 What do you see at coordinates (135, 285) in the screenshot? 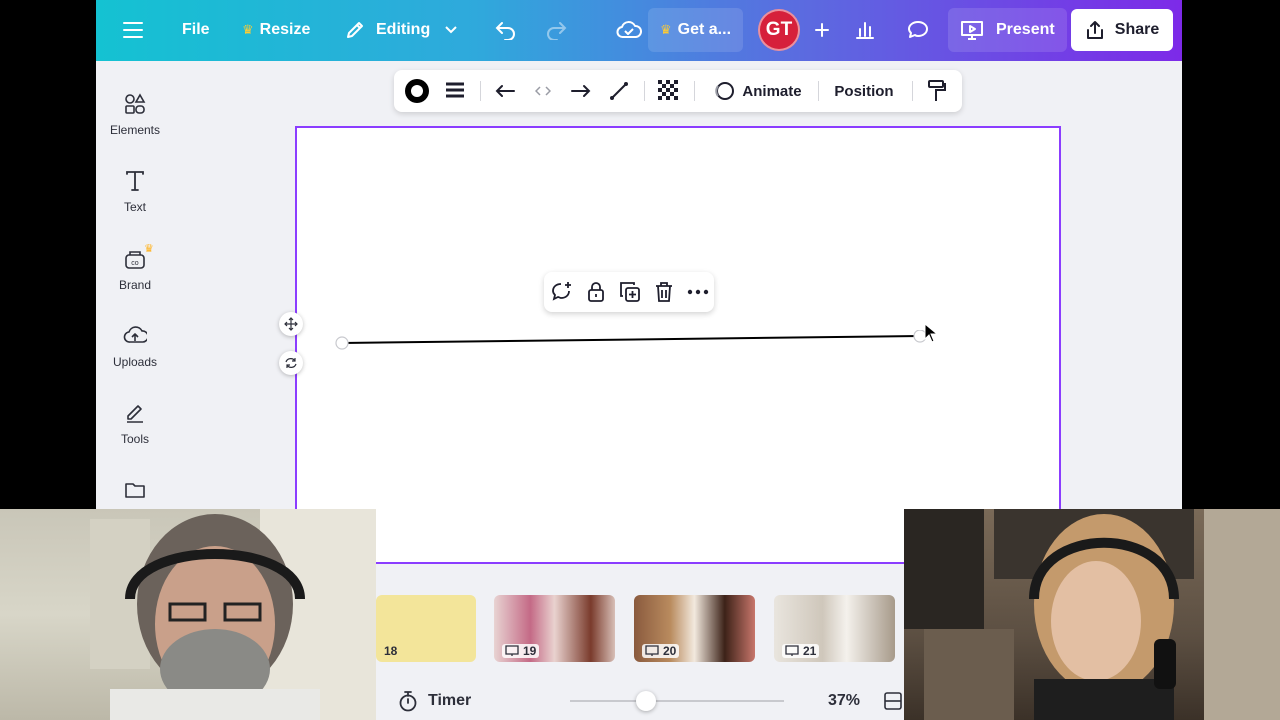
I see `sidebar-item-label: Brand` at bounding box center [135, 285].